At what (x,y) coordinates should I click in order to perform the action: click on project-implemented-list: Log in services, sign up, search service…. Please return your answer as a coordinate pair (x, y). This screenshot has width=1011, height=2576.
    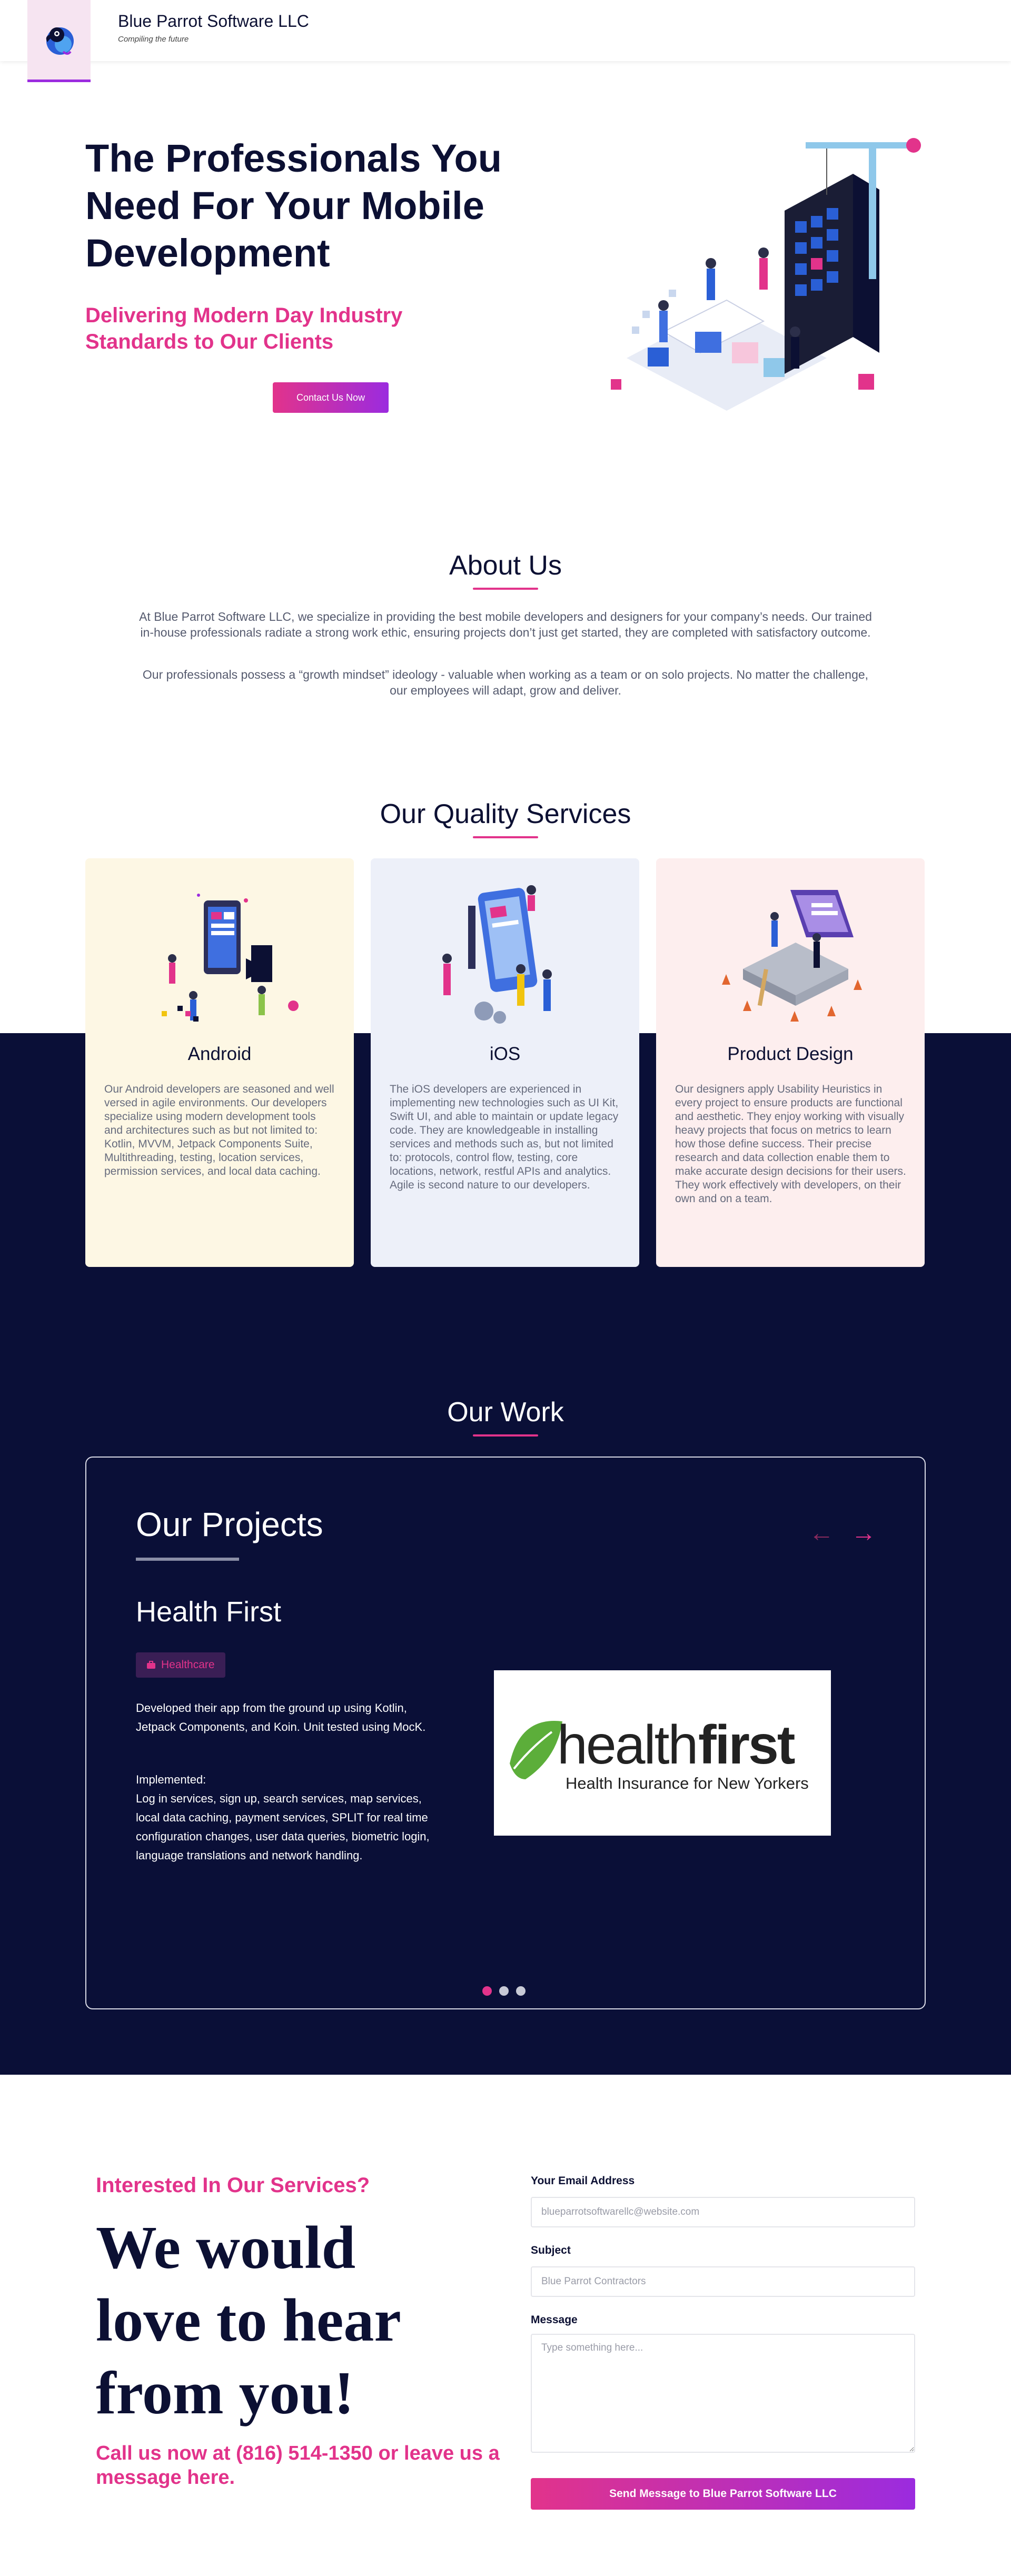
    Looking at the image, I should click on (283, 1827).